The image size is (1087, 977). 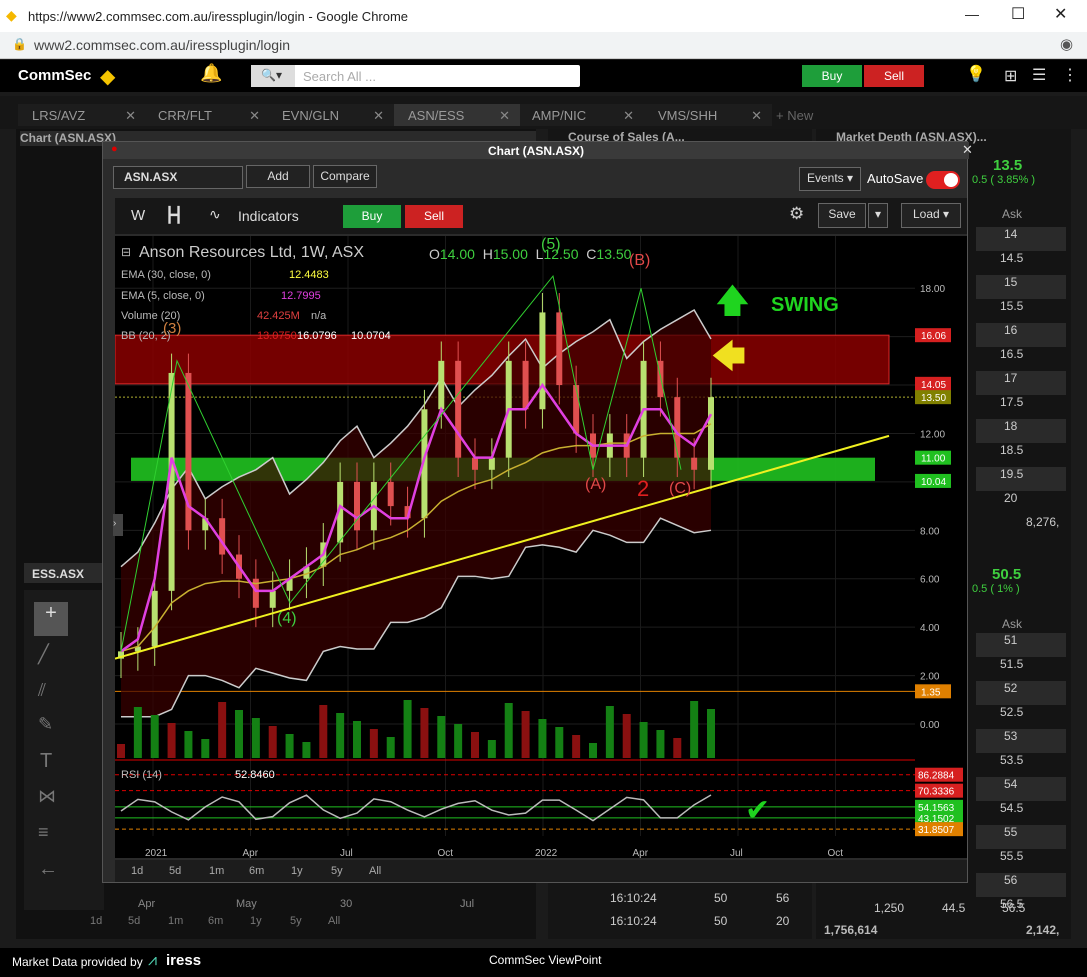 I want to click on y-tick-label: 6.00, so click(x=930, y=580).